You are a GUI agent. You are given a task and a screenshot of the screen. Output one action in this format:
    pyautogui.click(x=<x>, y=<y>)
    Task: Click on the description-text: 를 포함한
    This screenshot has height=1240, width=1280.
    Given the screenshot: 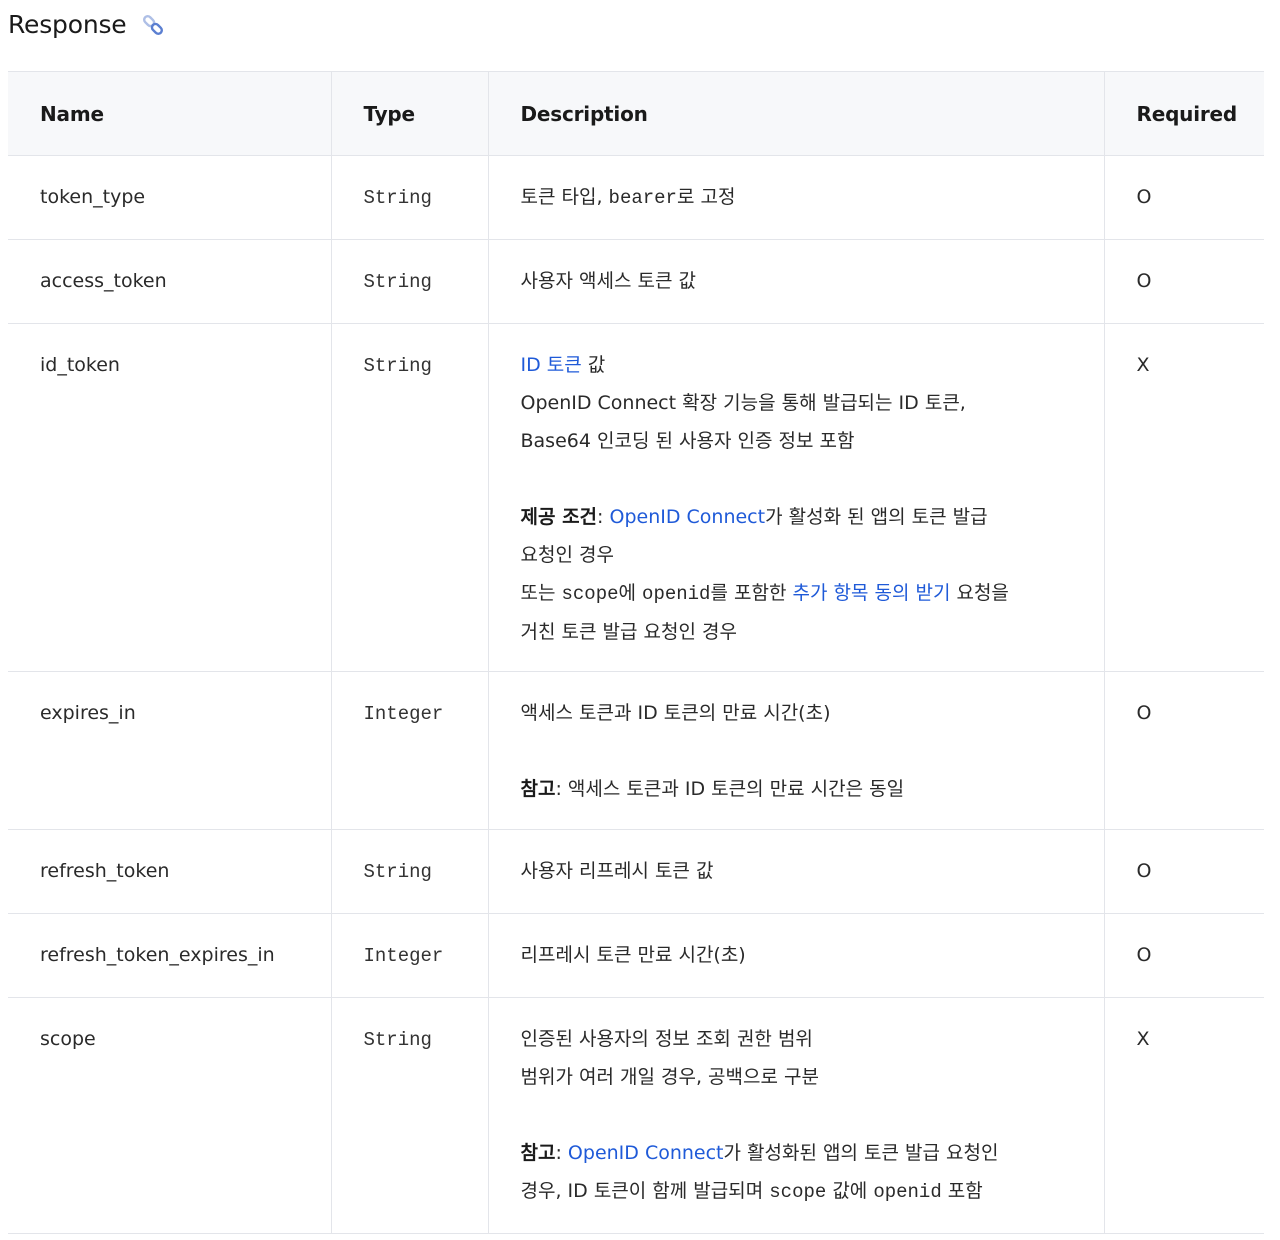 What is the action you would take?
    pyautogui.click(x=751, y=593)
    